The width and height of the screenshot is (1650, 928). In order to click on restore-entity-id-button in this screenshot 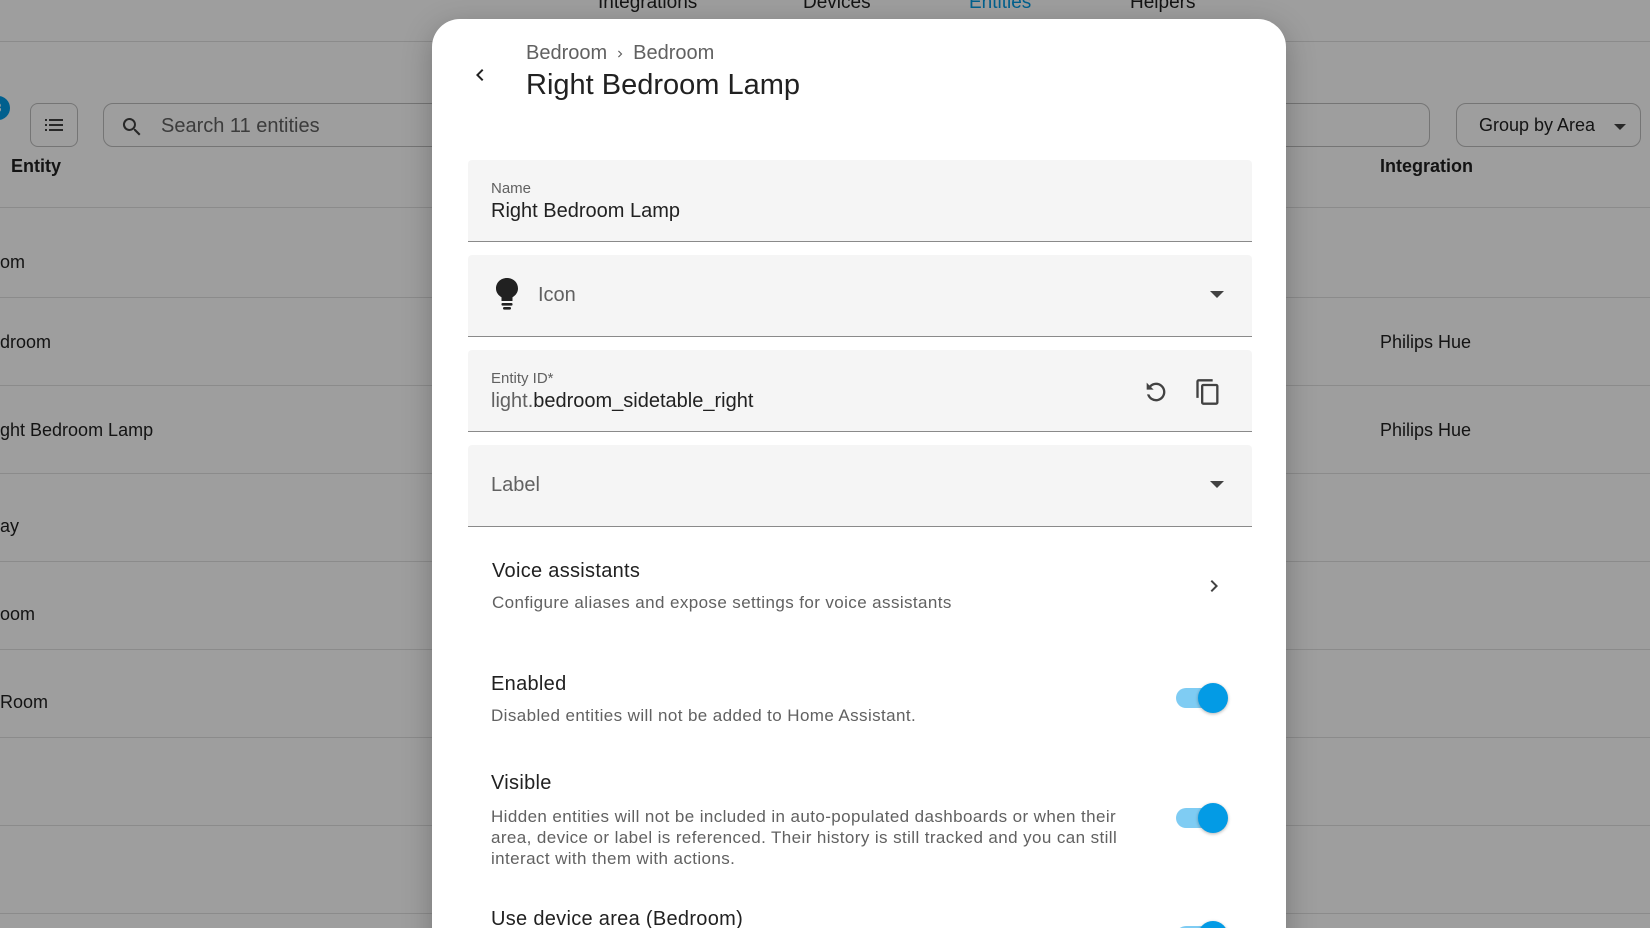, I will do `click(1156, 392)`.